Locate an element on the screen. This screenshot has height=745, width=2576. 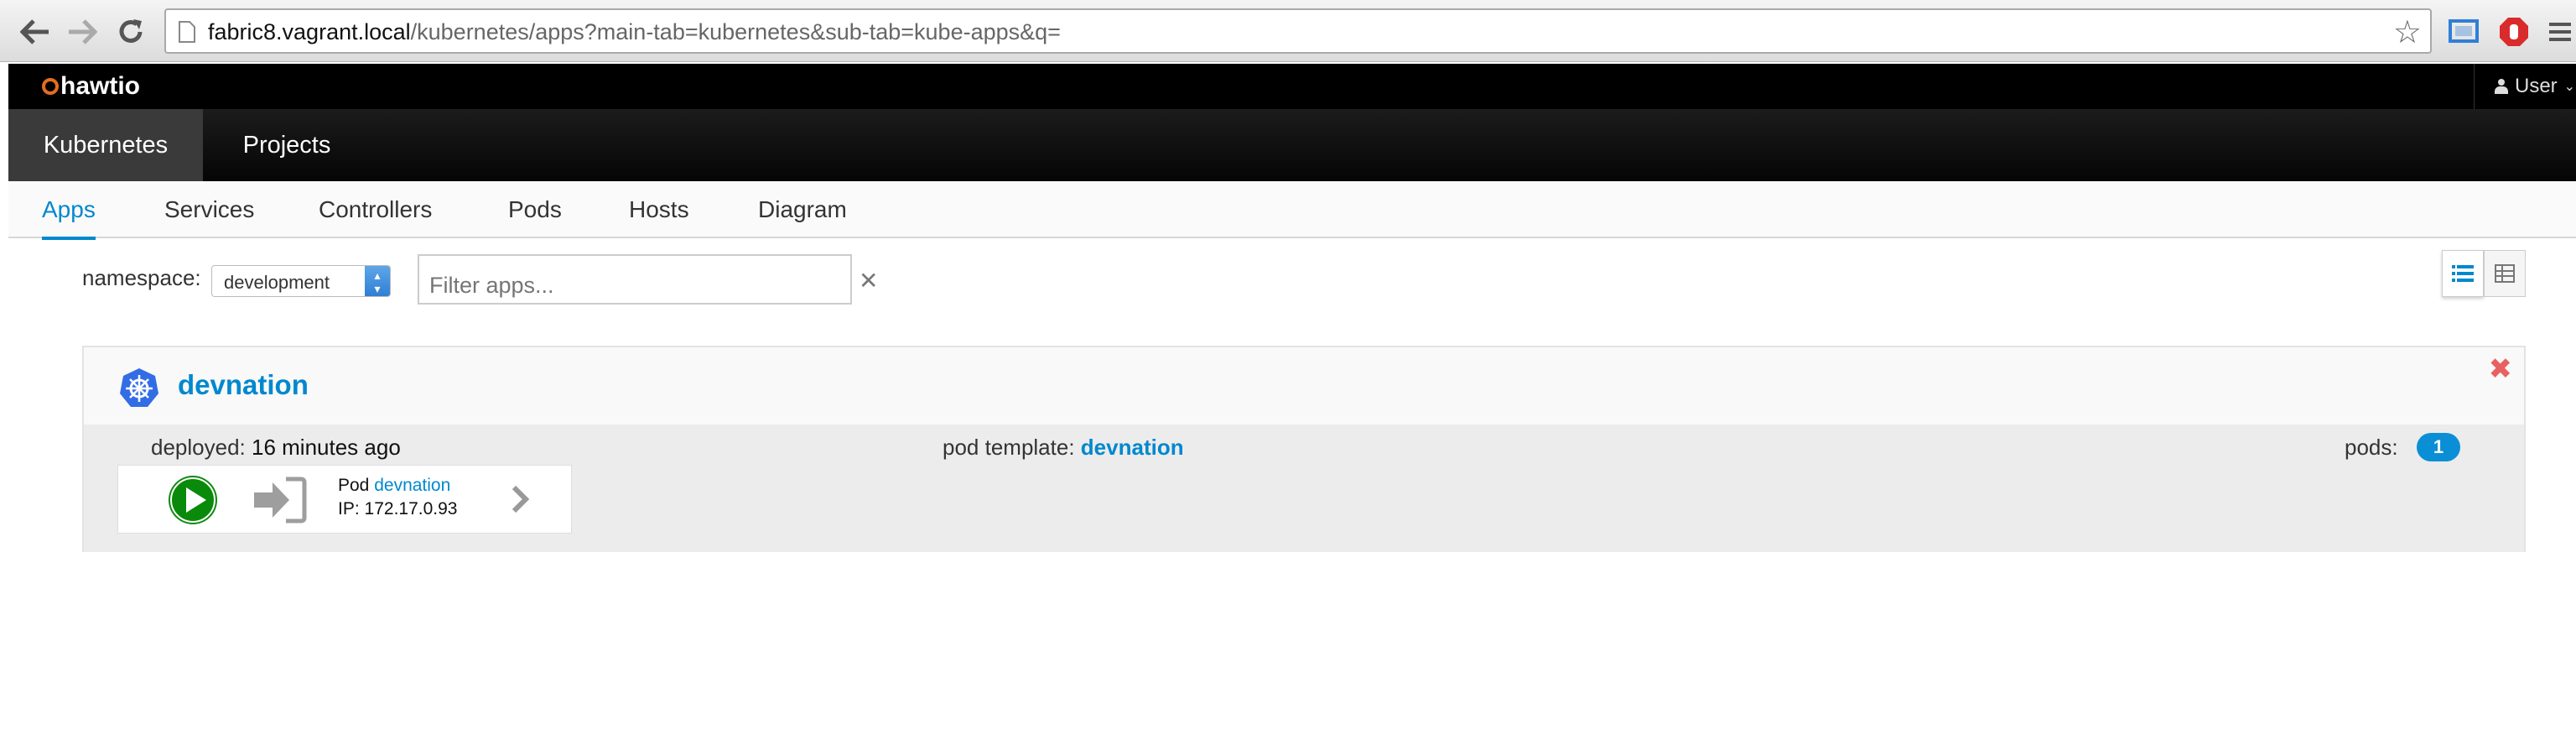
namespace-label: namespace: is located at coordinates (141, 277).